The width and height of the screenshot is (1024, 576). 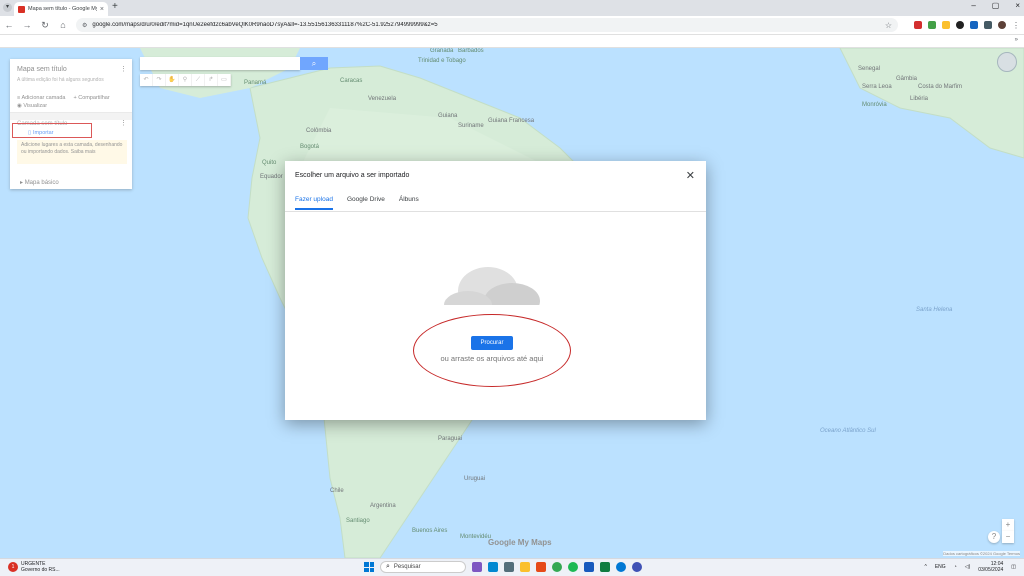 I want to click on tab-title: Mapa sem título - Google My Maps, so click(x=62, y=9).